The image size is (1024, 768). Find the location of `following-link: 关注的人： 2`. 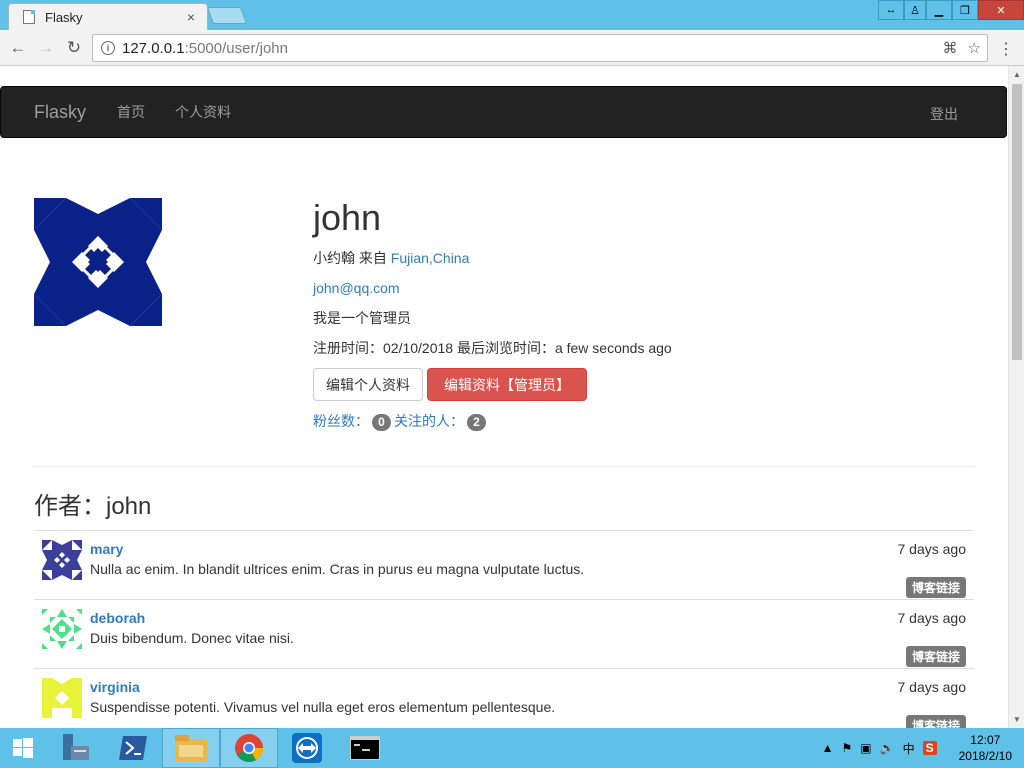

following-link: 关注的人： 2 is located at coordinates (441, 421).